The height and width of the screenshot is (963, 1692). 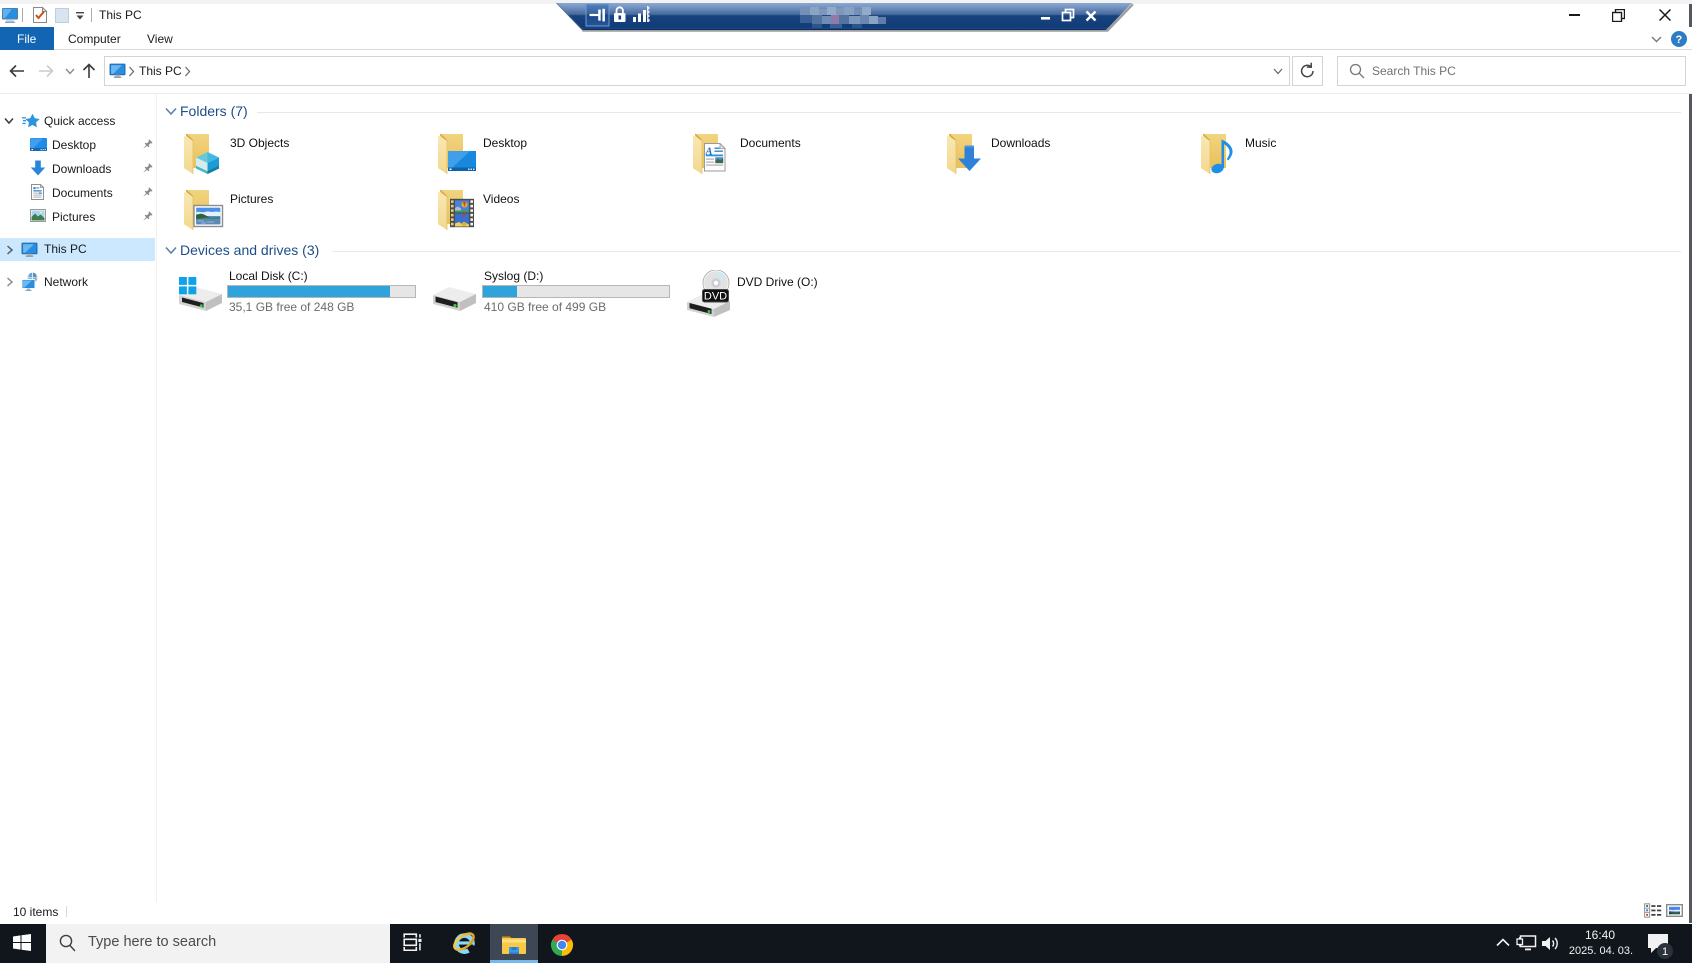 What do you see at coordinates (1665, 952) in the screenshot?
I see `svg-text: 1` at bounding box center [1665, 952].